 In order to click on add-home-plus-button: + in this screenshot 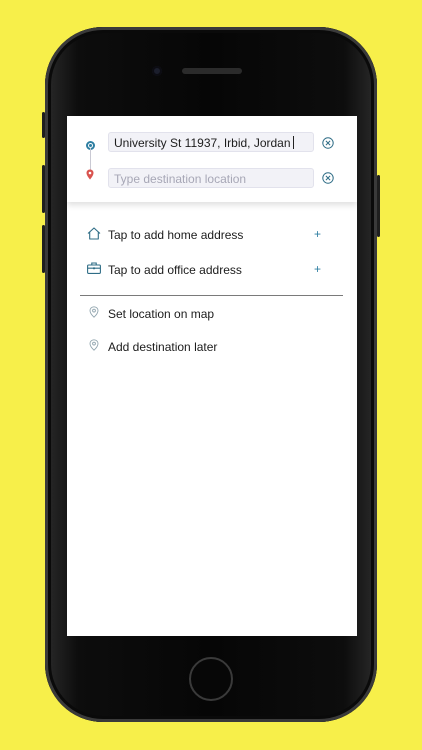, I will do `click(317, 234)`.